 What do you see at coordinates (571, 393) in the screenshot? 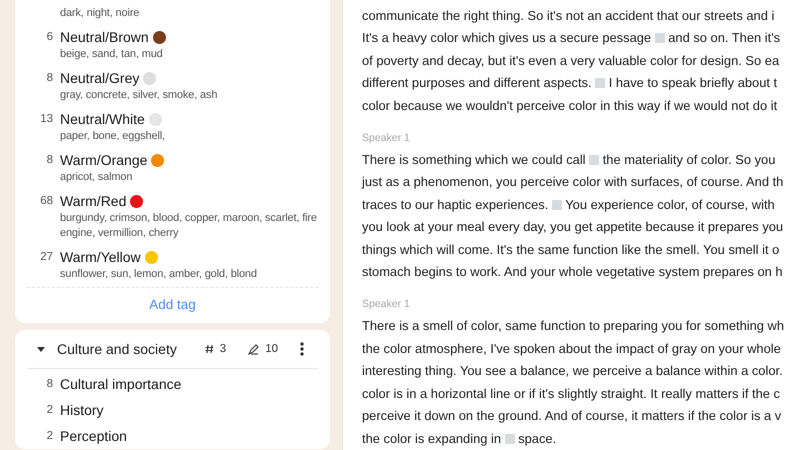
I see `transcript-line: color is in a horizontal line or if it's slightly straight. It really matters if the c` at bounding box center [571, 393].